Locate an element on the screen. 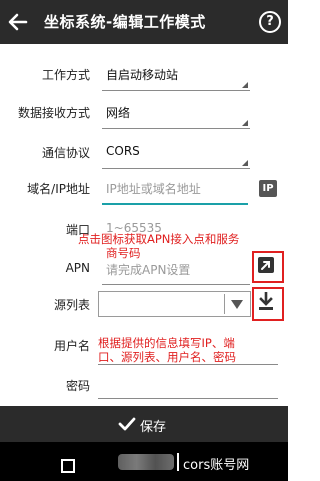 The image size is (320, 481). receive-mode-value: 网络 is located at coordinates (118, 113).